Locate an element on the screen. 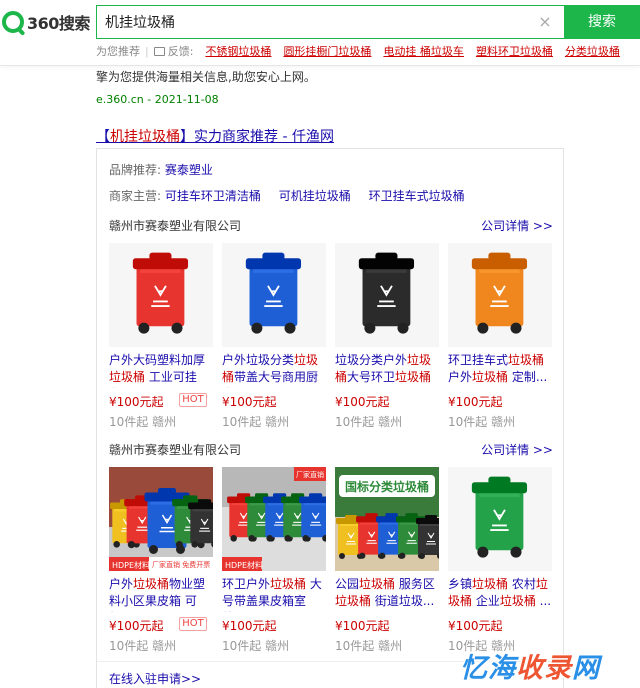 The width and height of the screenshot is (640, 688). product-image: HDPE材料 厂家直销 is located at coordinates (274, 519).